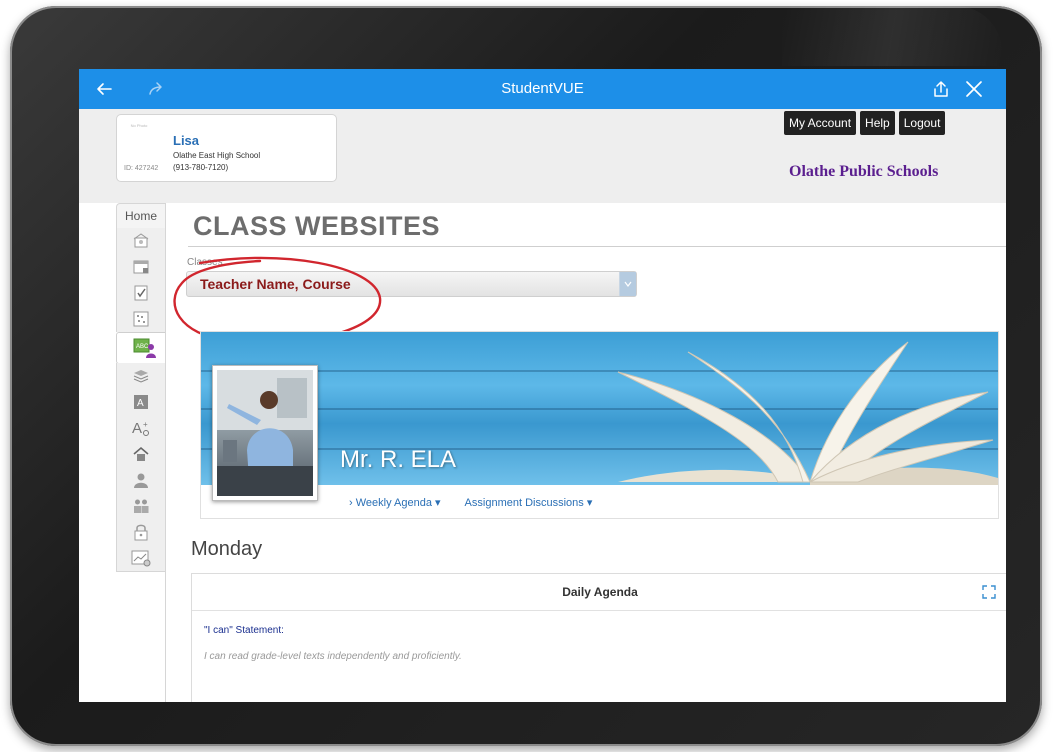  What do you see at coordinates (201, 167) in the screenshot?
I see `school-phone: (913-780-7120)` at bounding box center [201, 167].